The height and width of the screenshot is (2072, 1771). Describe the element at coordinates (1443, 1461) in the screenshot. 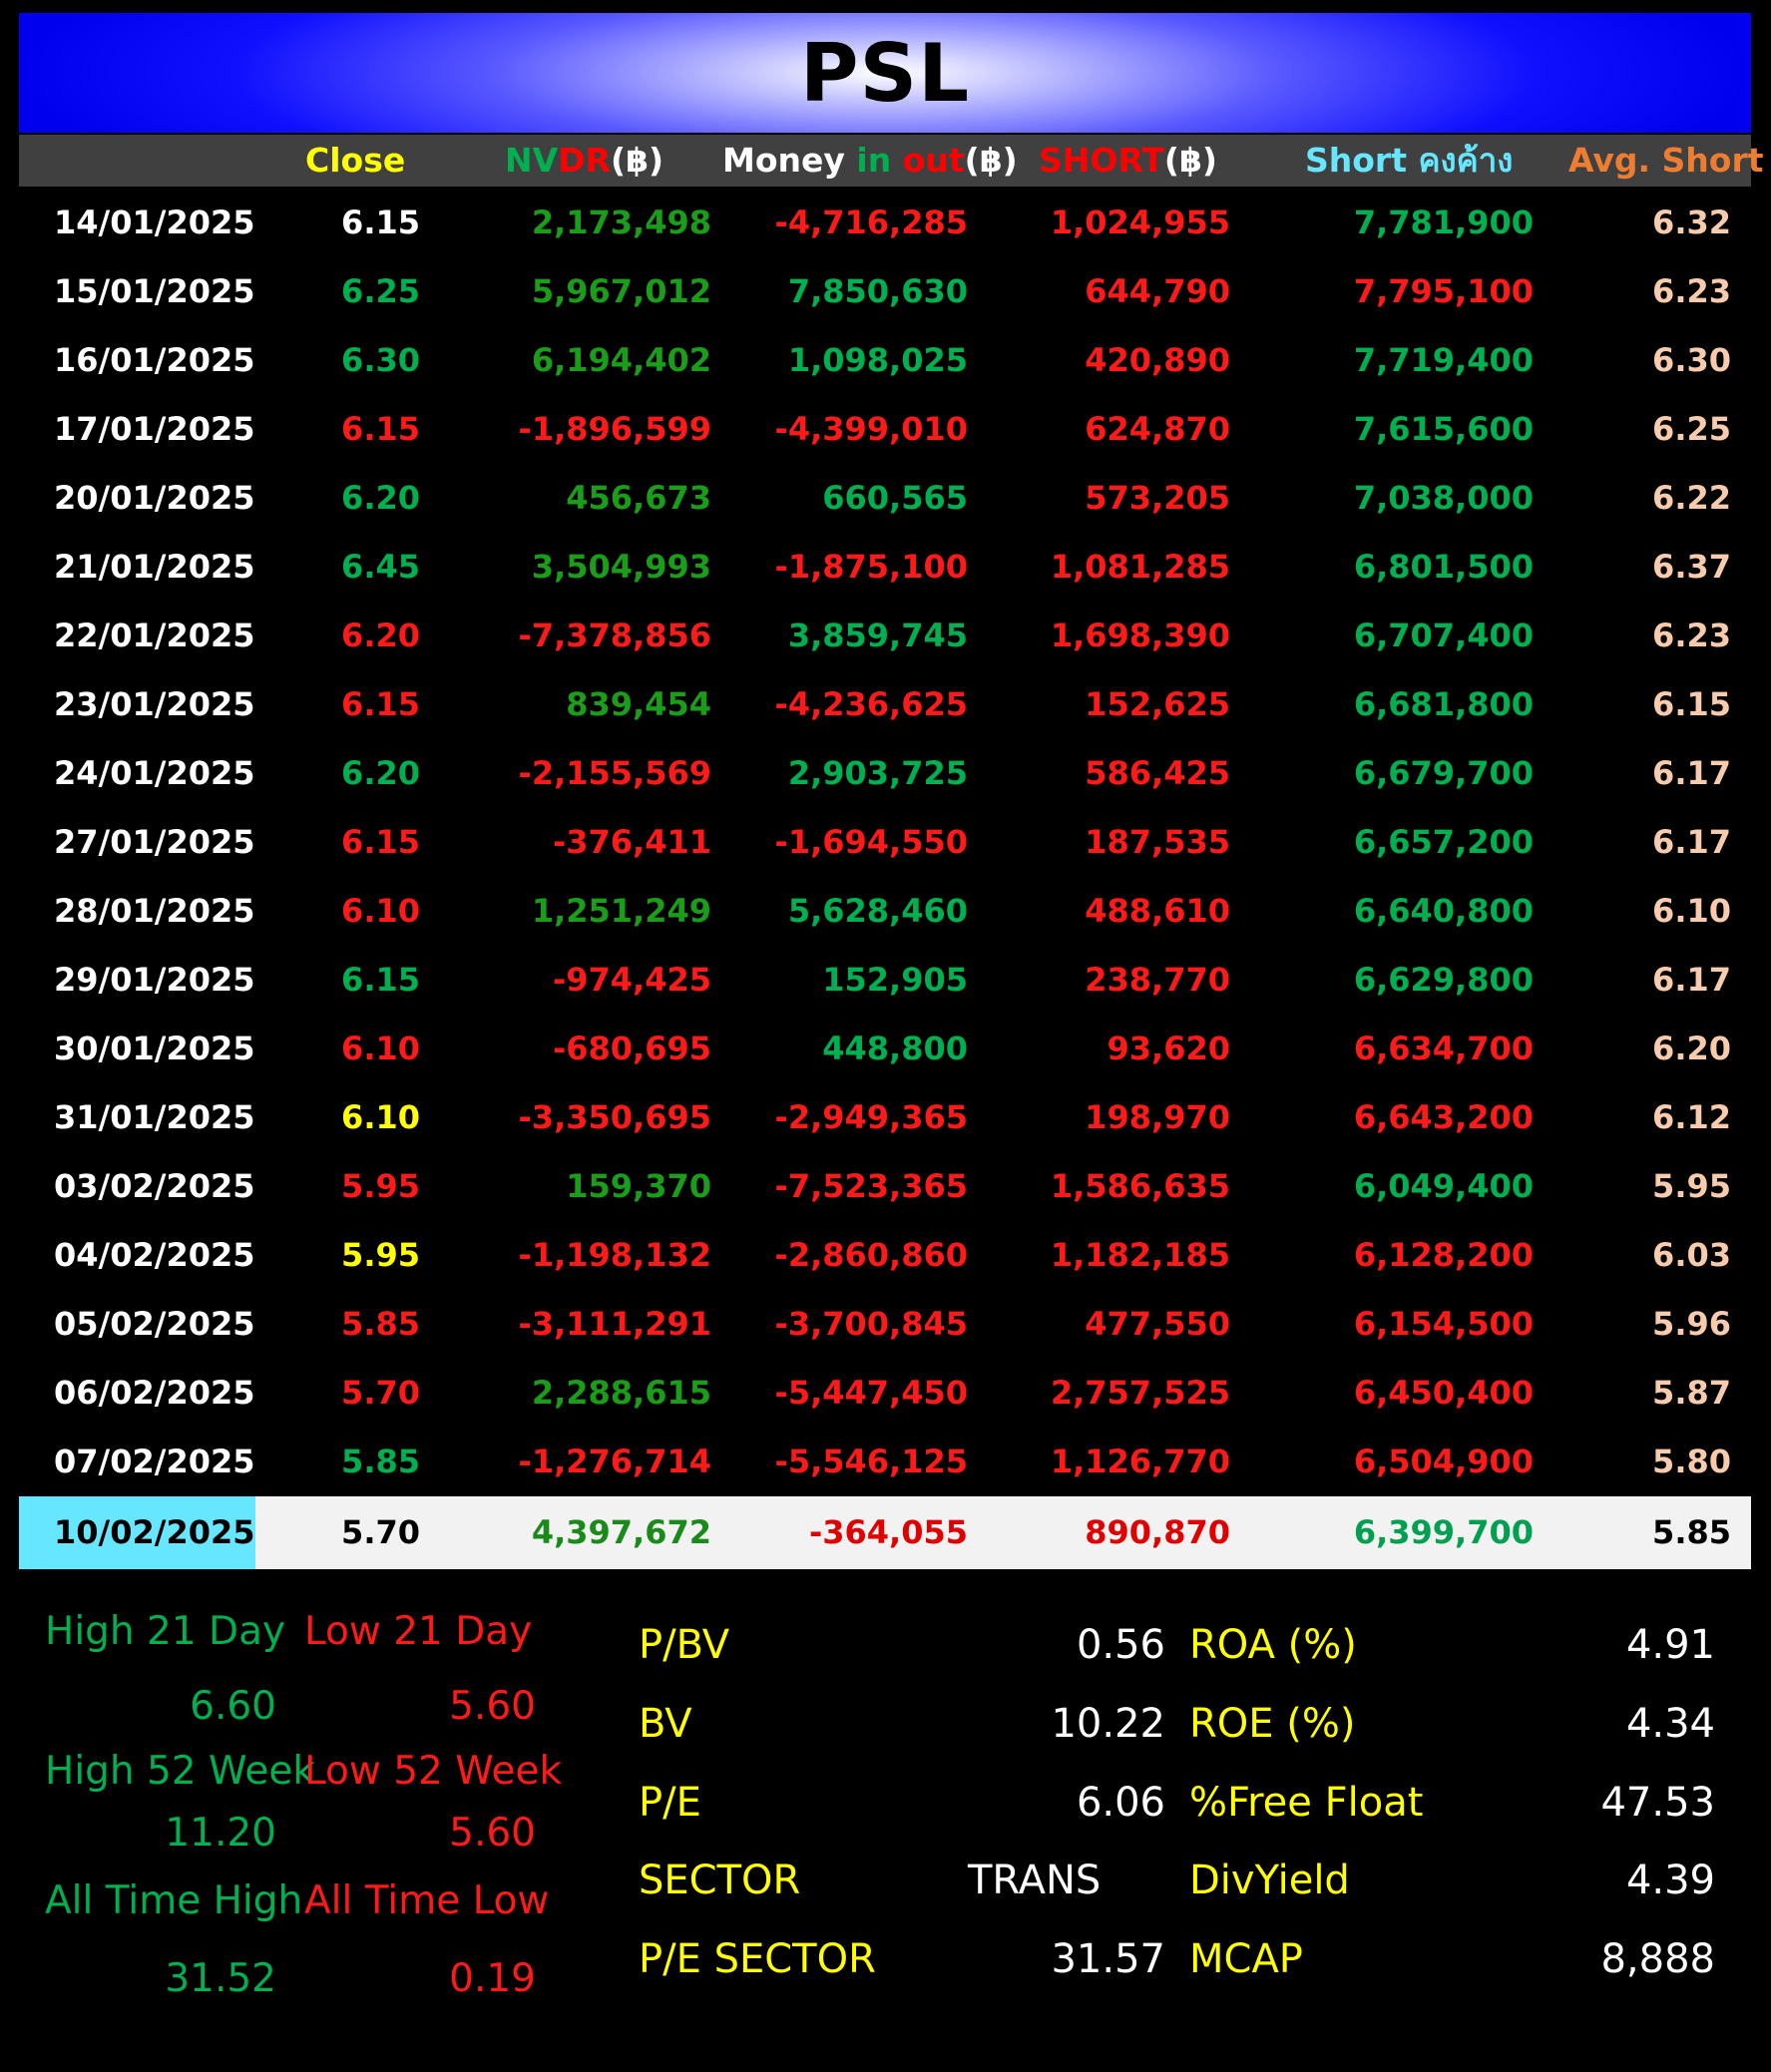

I see `row-short-balance: 6,504,900` at that location.